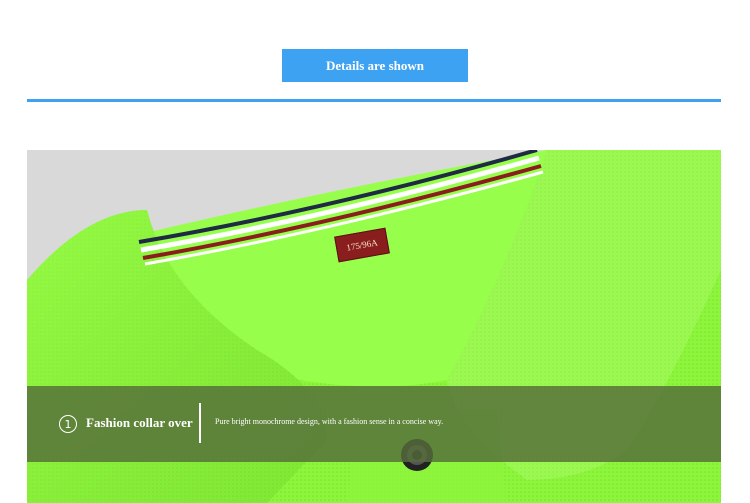 The height and width of the screenshot is (503, 750). I want to click on section-divider, so click(374, 100).